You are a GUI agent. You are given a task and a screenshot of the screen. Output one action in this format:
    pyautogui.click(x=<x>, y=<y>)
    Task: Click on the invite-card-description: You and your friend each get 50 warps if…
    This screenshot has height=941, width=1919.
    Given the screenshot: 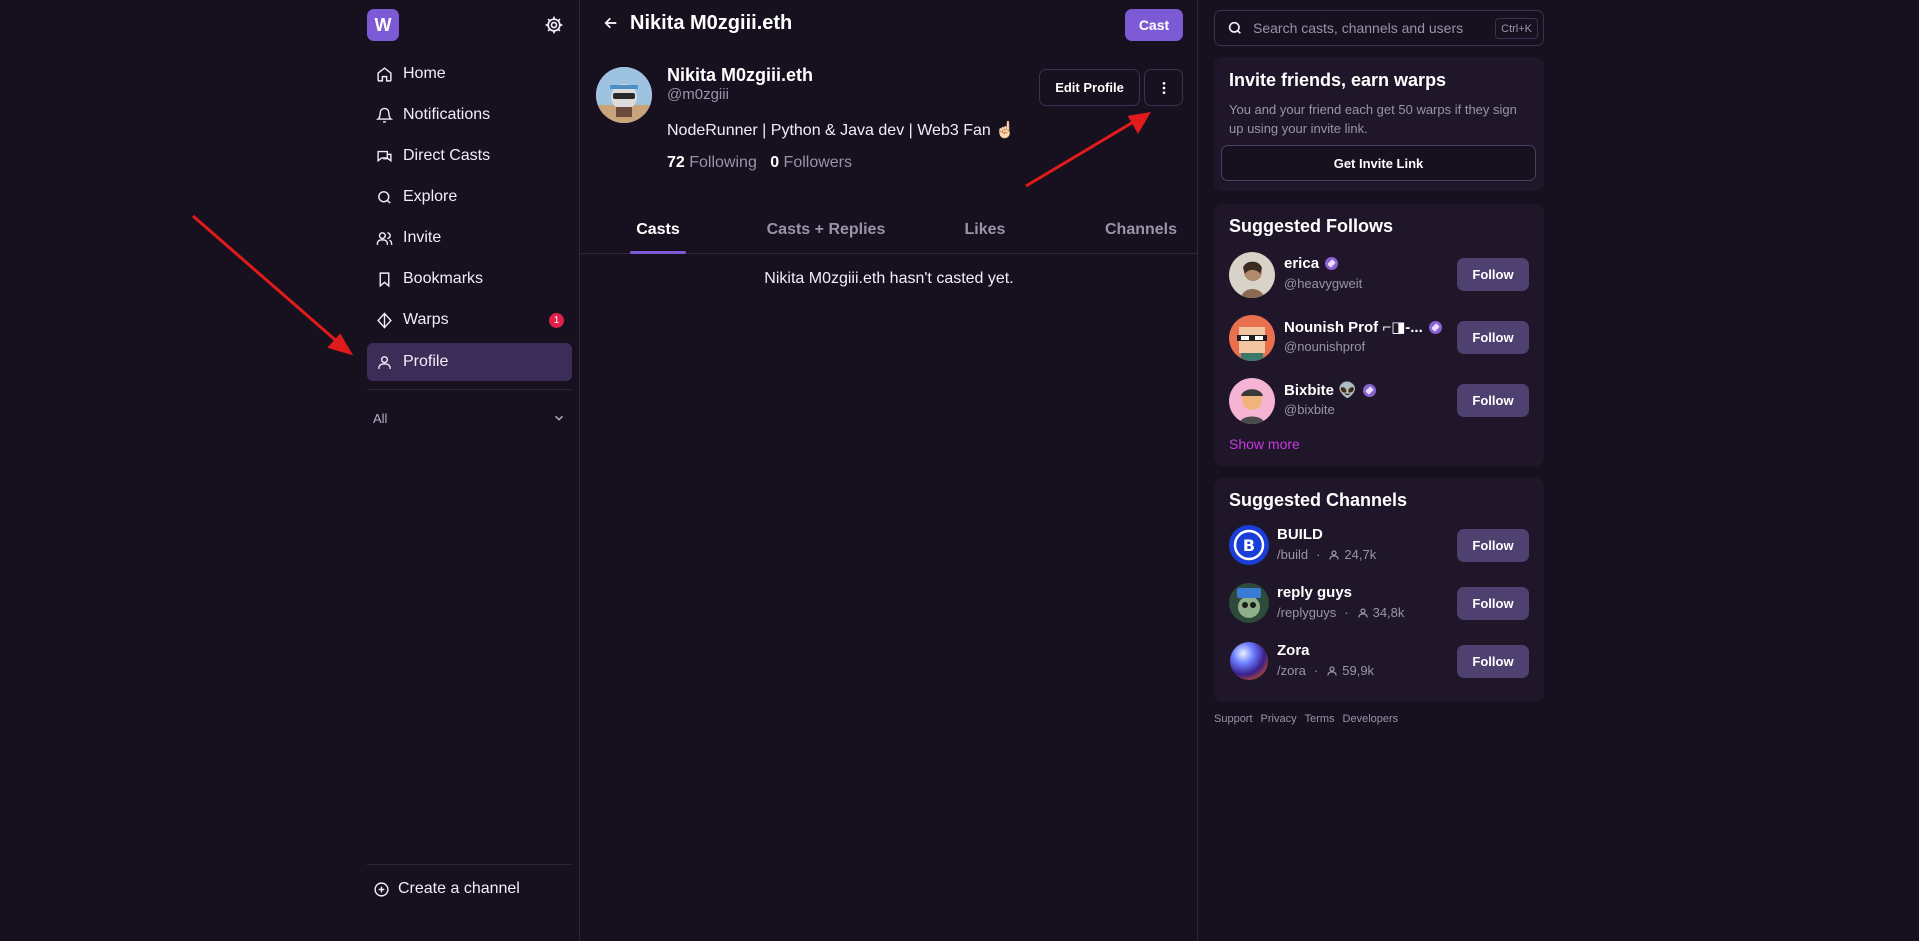 What is the action you would take?
    pyautogui.click(x=1373, y=119)
    